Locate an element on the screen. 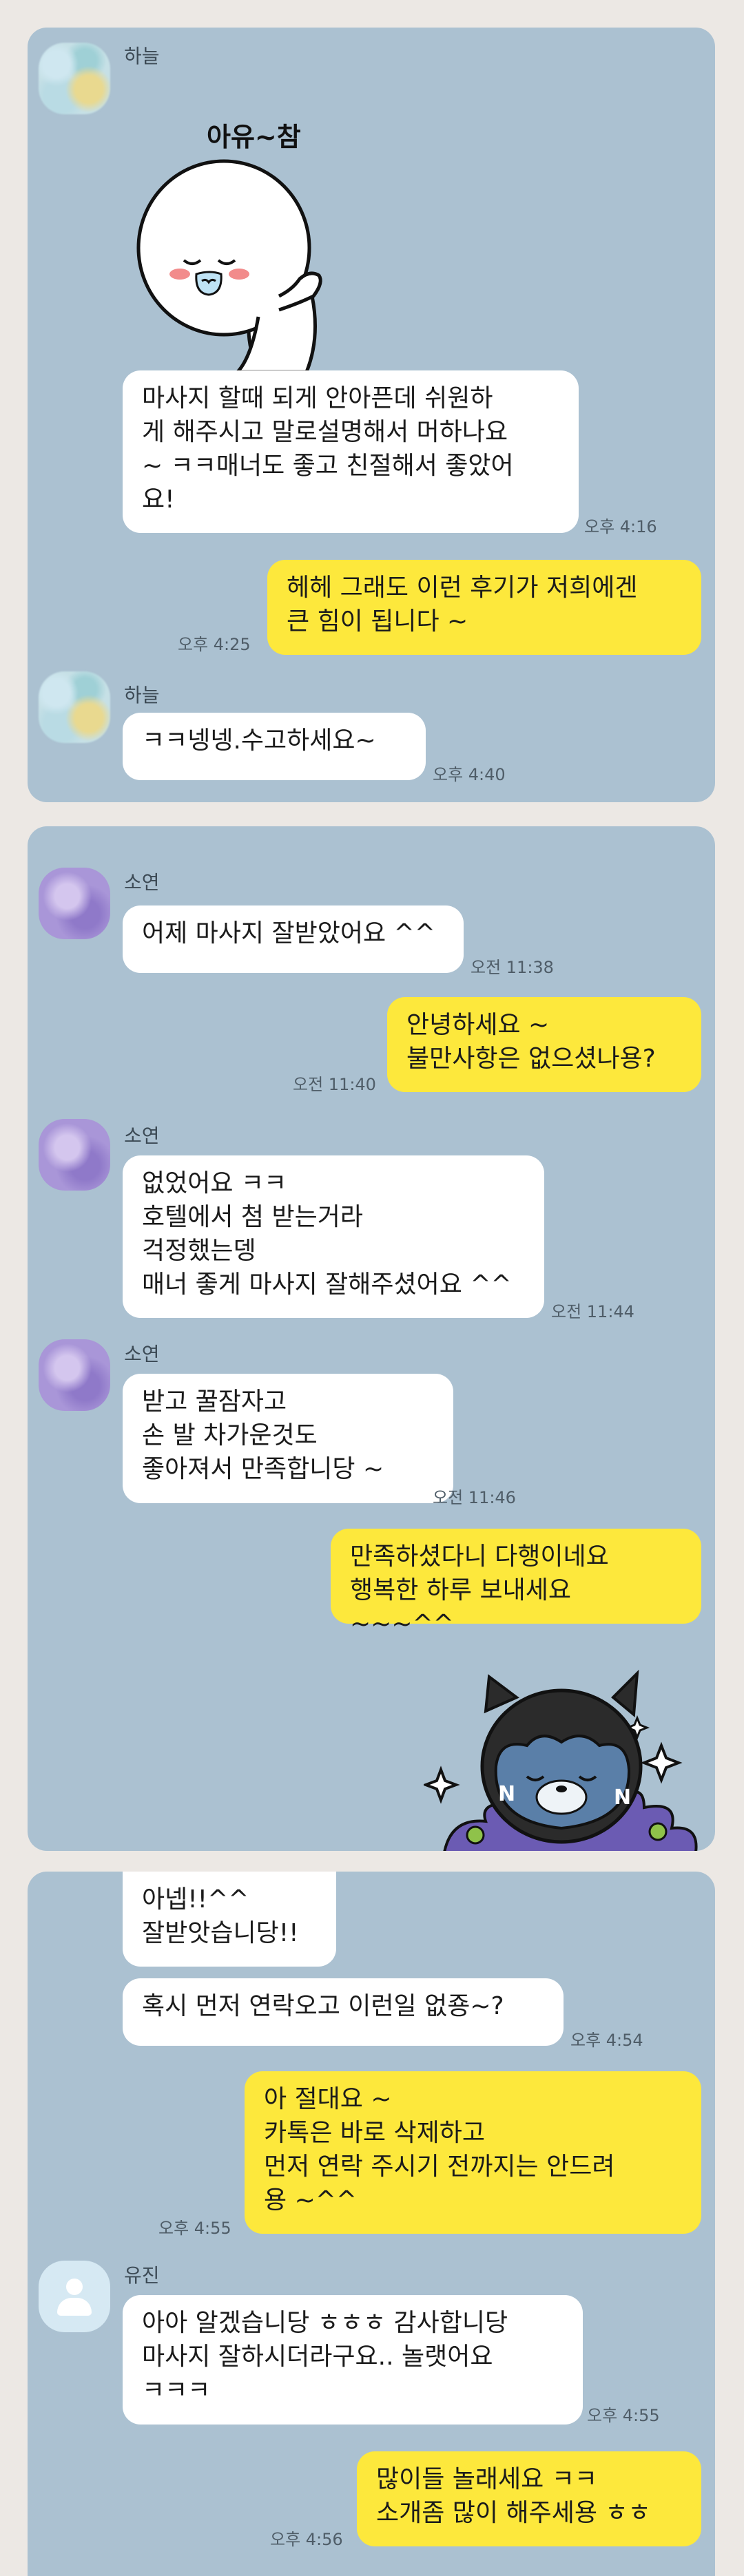 This screenshot has width=744, height=2576. white-blob-sticker: 아유~참 is located at coordinates (244, 234).